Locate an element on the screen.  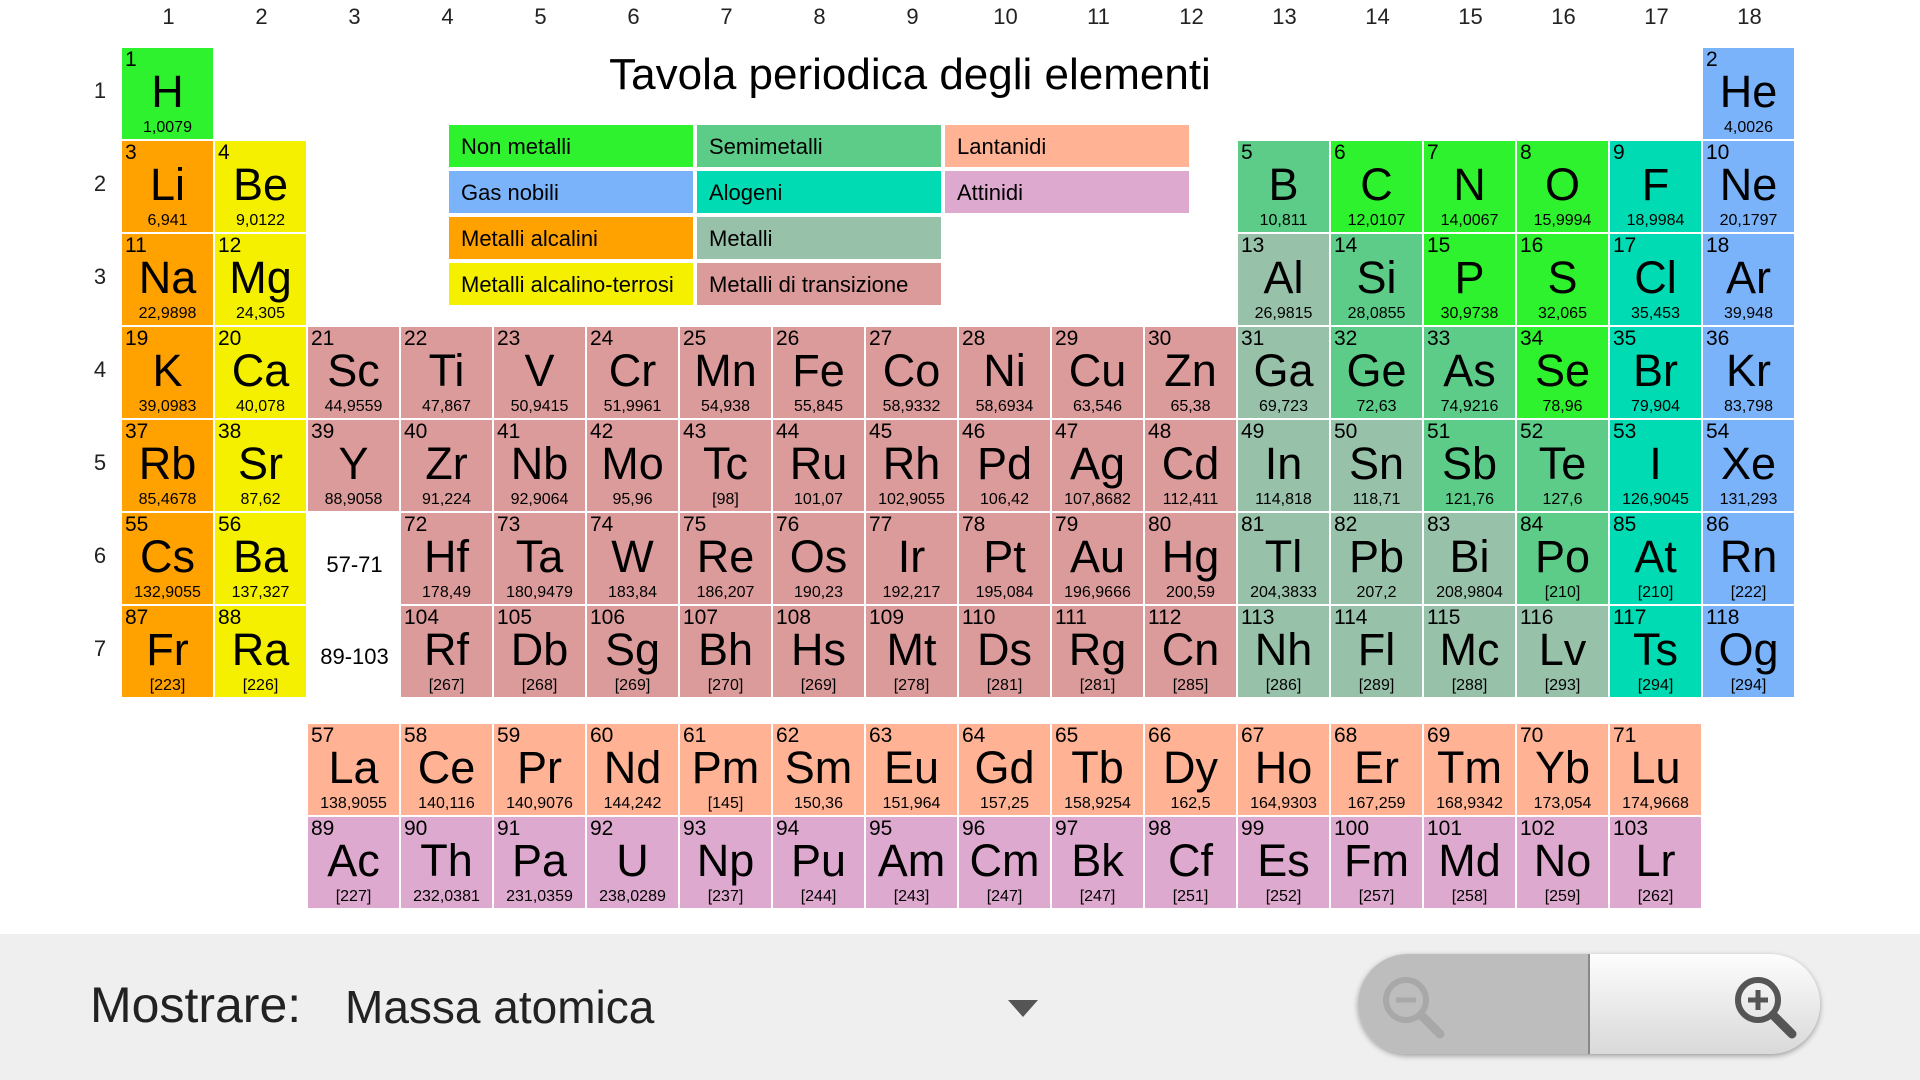
element-cell: 32 Ge 72,63 is located at coordinates (1376, 372).